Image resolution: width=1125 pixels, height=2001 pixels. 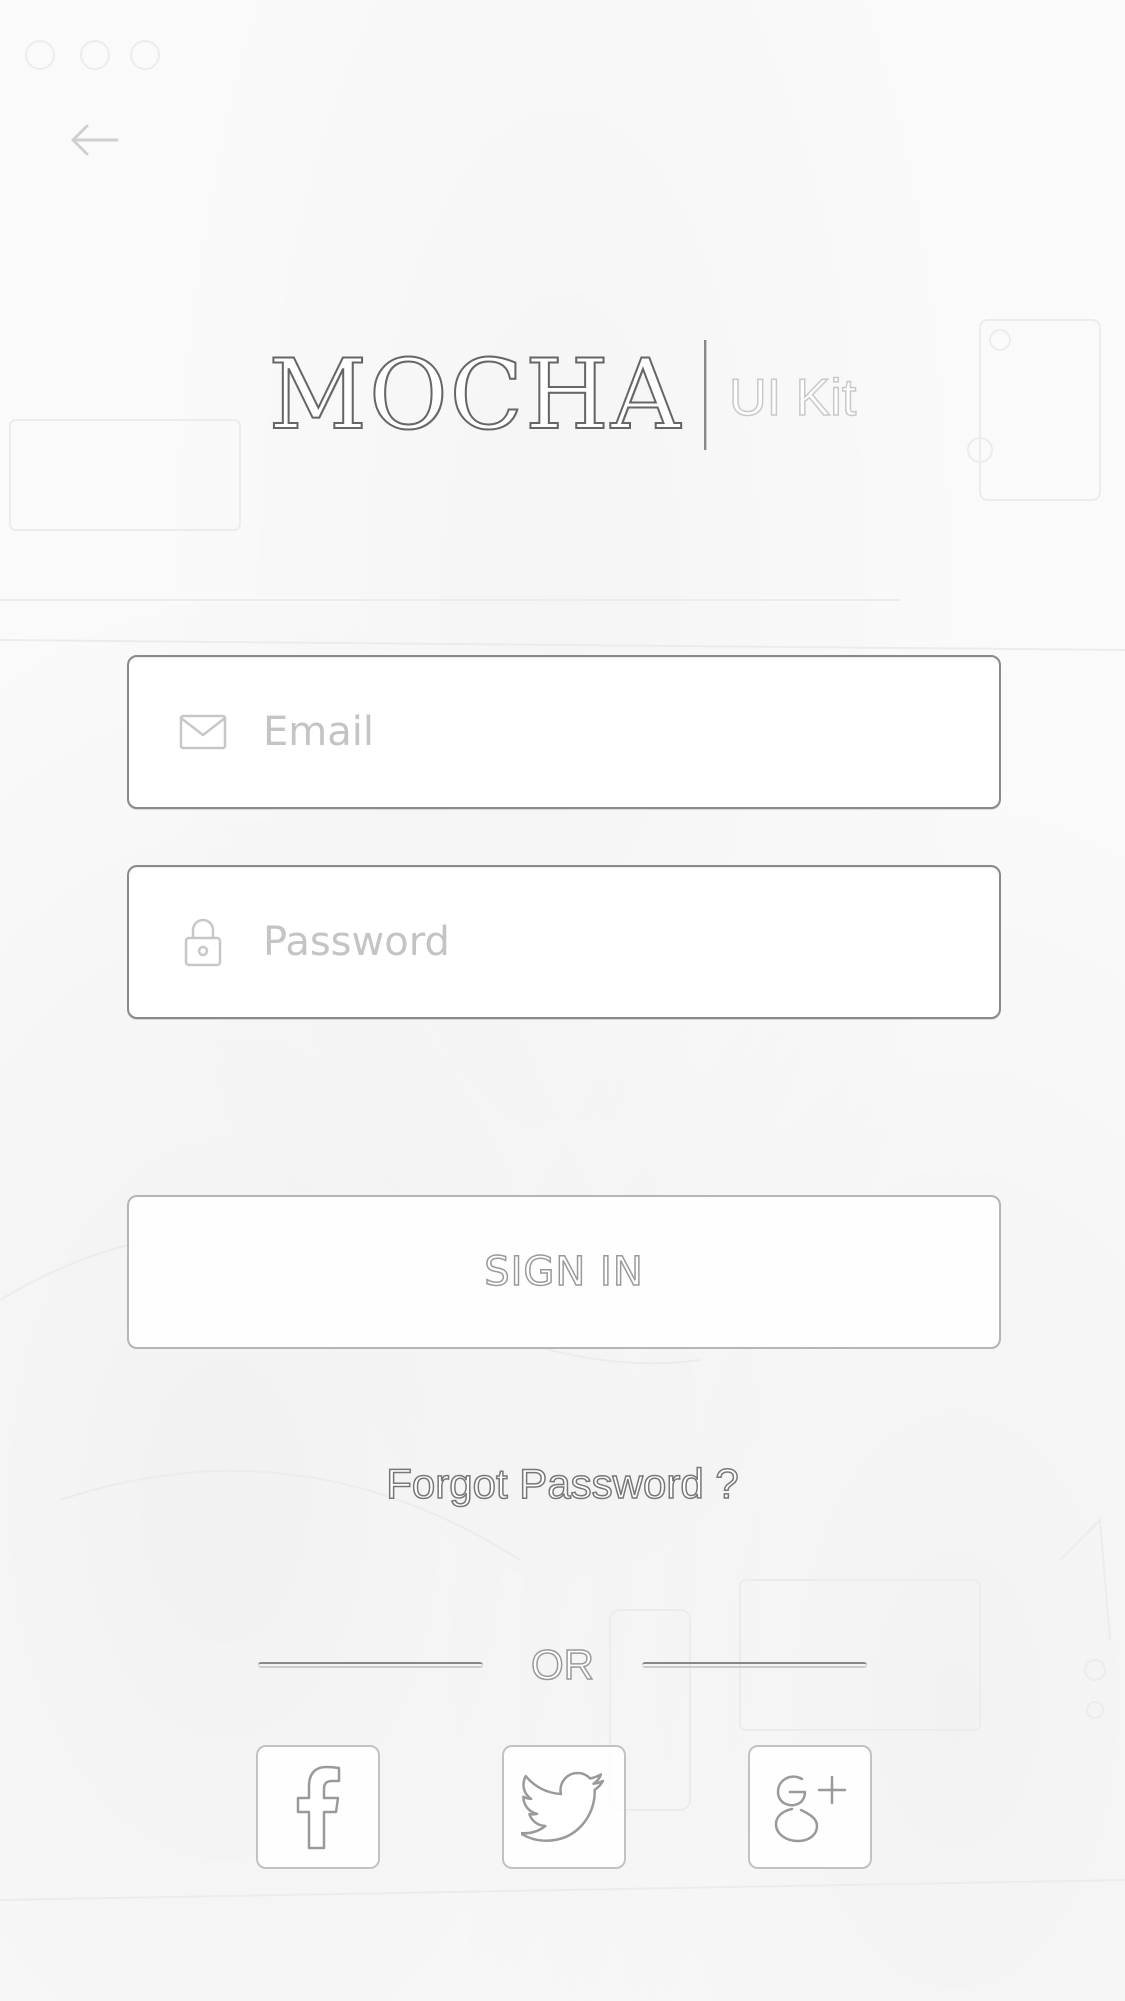 I want to click on forgot-password-link: Forgot Password ?, so click(x=562, y=1483).